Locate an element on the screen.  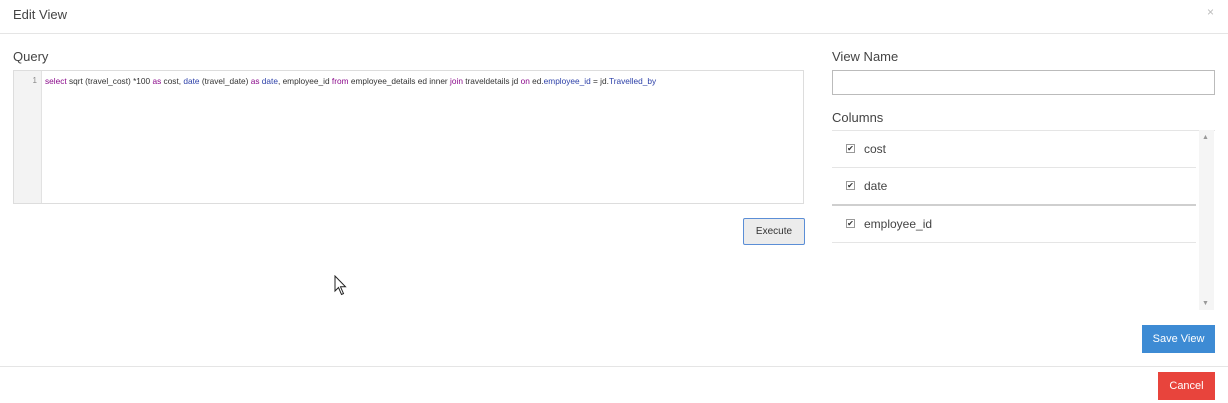
checkbox-date: ✔ is located at coordinates (850, 185).